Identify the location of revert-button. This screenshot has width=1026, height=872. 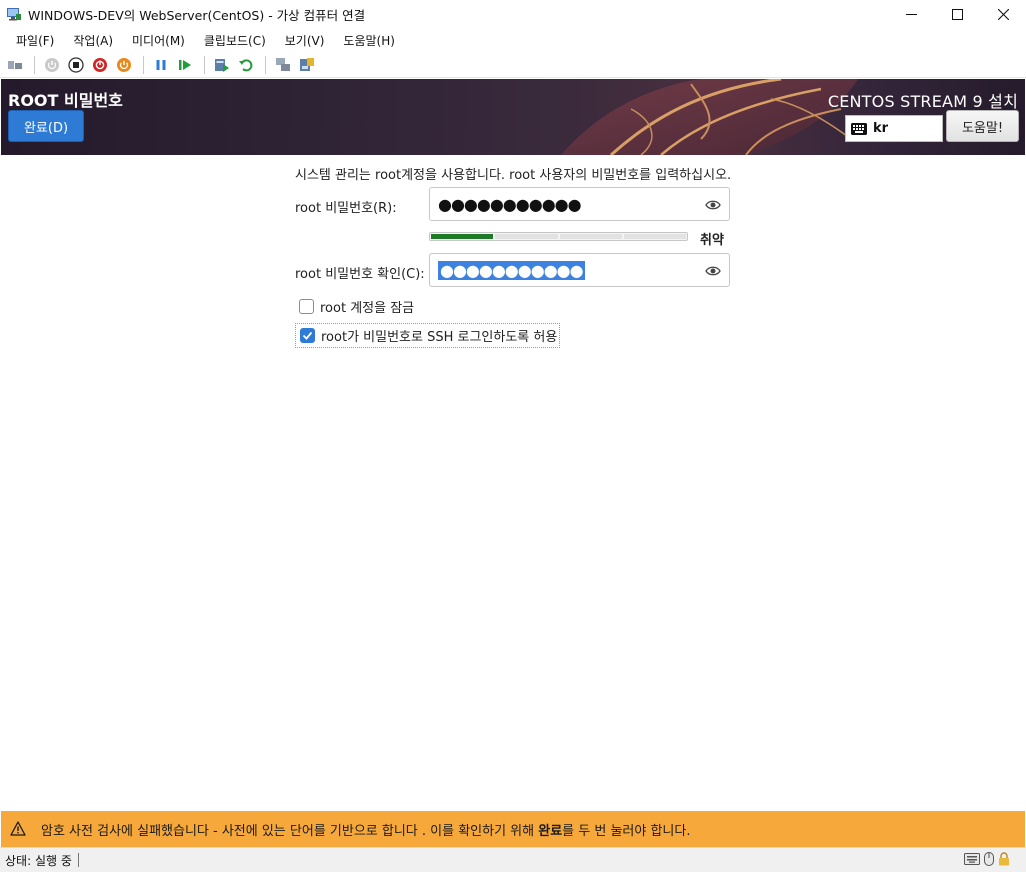
(246, 65).